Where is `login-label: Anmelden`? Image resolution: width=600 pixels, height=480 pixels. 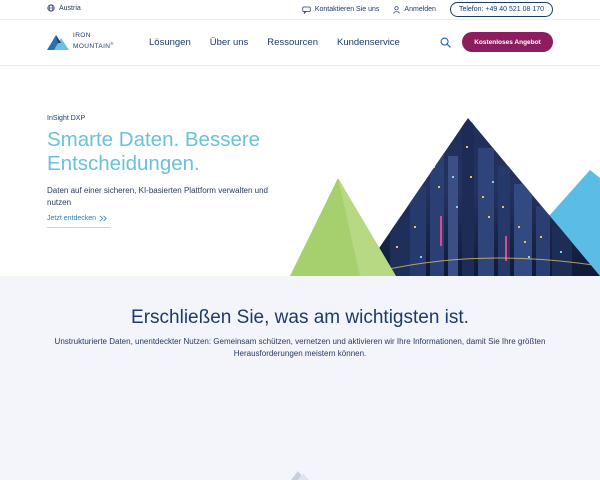
login-label: Anmelden is located at coordinates (420, 9).